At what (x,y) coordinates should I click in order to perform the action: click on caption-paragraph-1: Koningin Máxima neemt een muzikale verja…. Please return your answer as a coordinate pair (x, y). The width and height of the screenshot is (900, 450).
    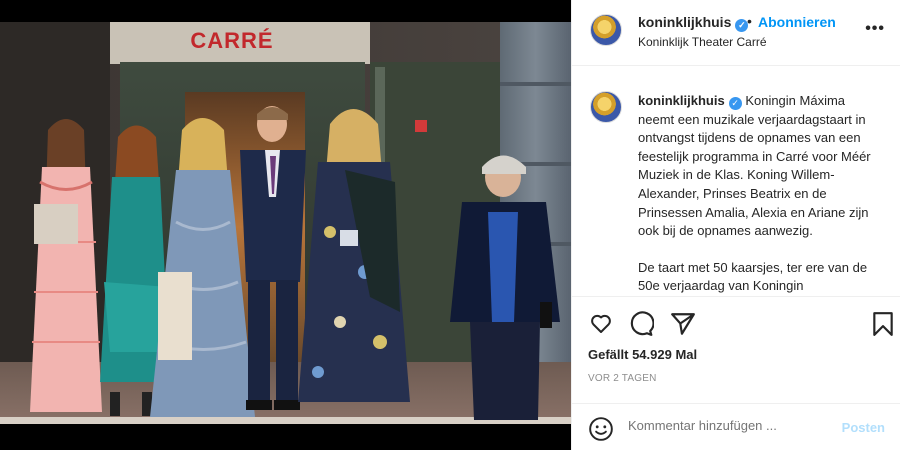
    Looking at the image, I should click on (754, 166).